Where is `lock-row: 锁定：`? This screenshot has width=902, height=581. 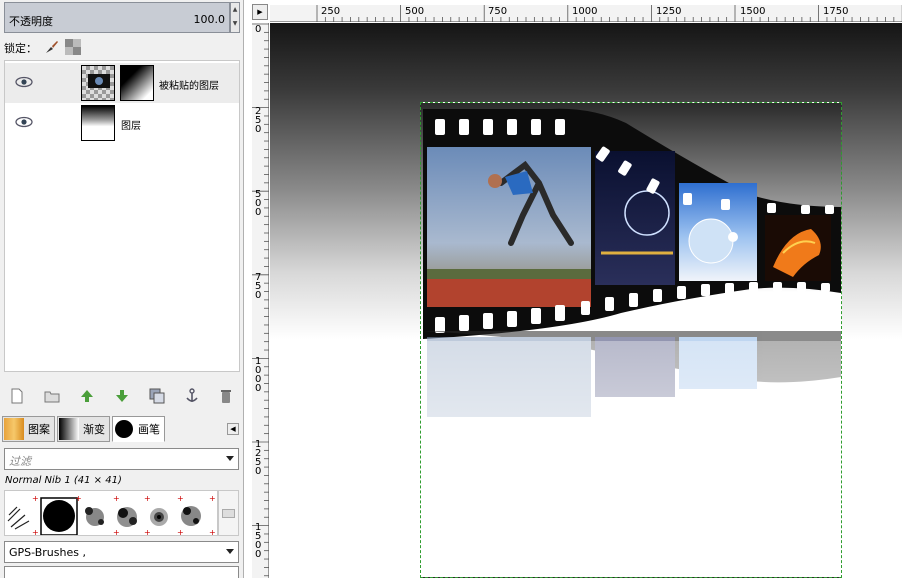
lock-row: 锁定： is located at coordinates (42, 48).